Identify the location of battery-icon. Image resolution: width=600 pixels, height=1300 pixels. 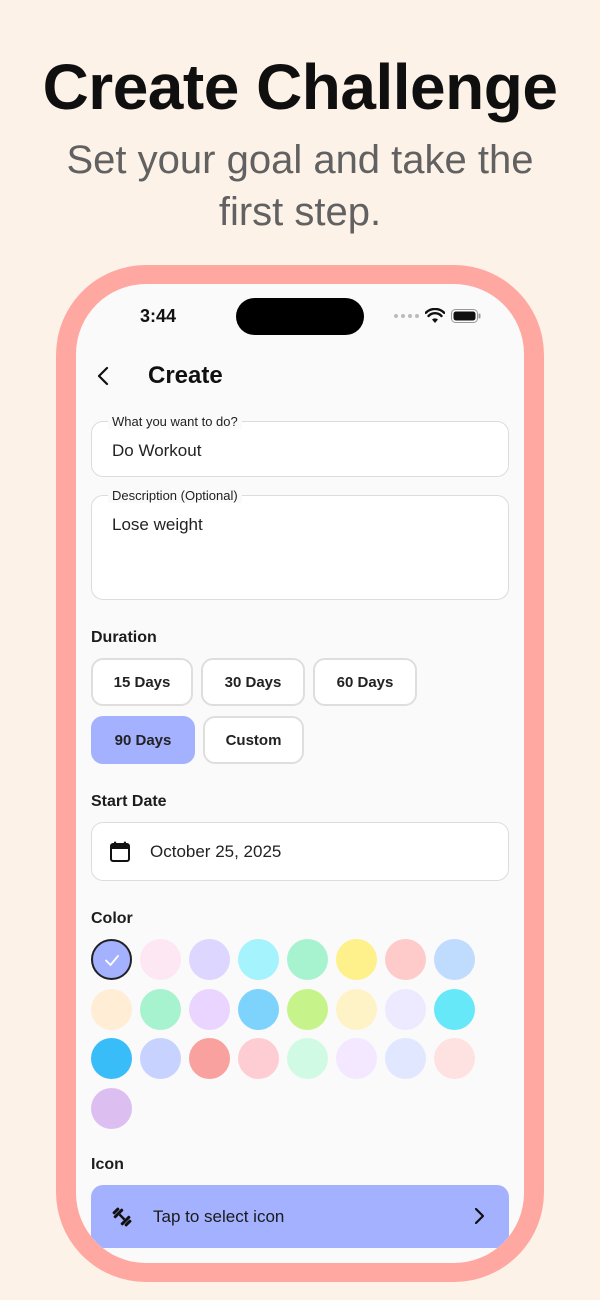
(466, 316).